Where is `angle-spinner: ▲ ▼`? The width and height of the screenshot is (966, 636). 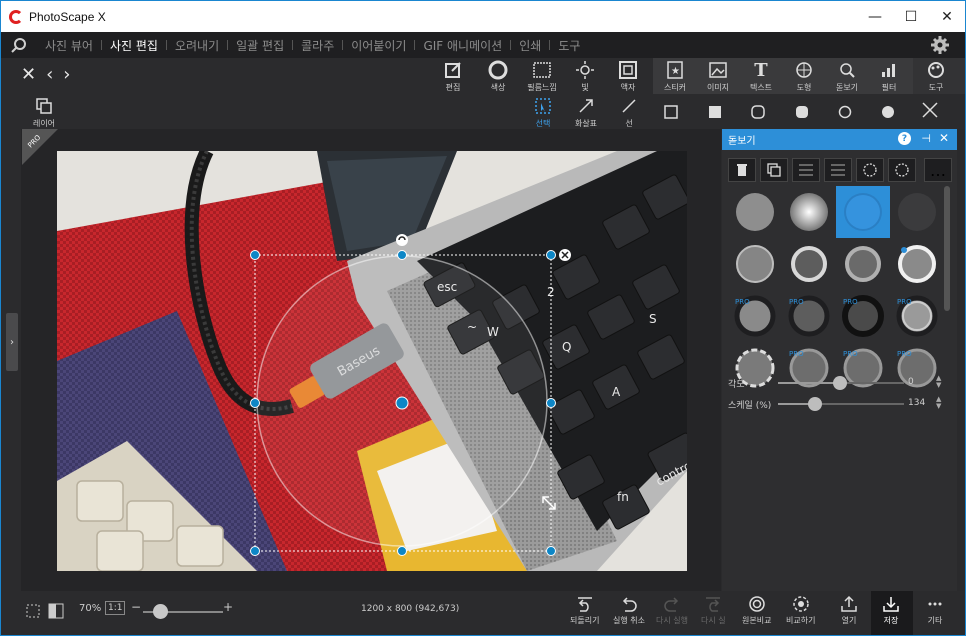
angle-spinner: ▲ ▼ is located at coordinates (938, 382).